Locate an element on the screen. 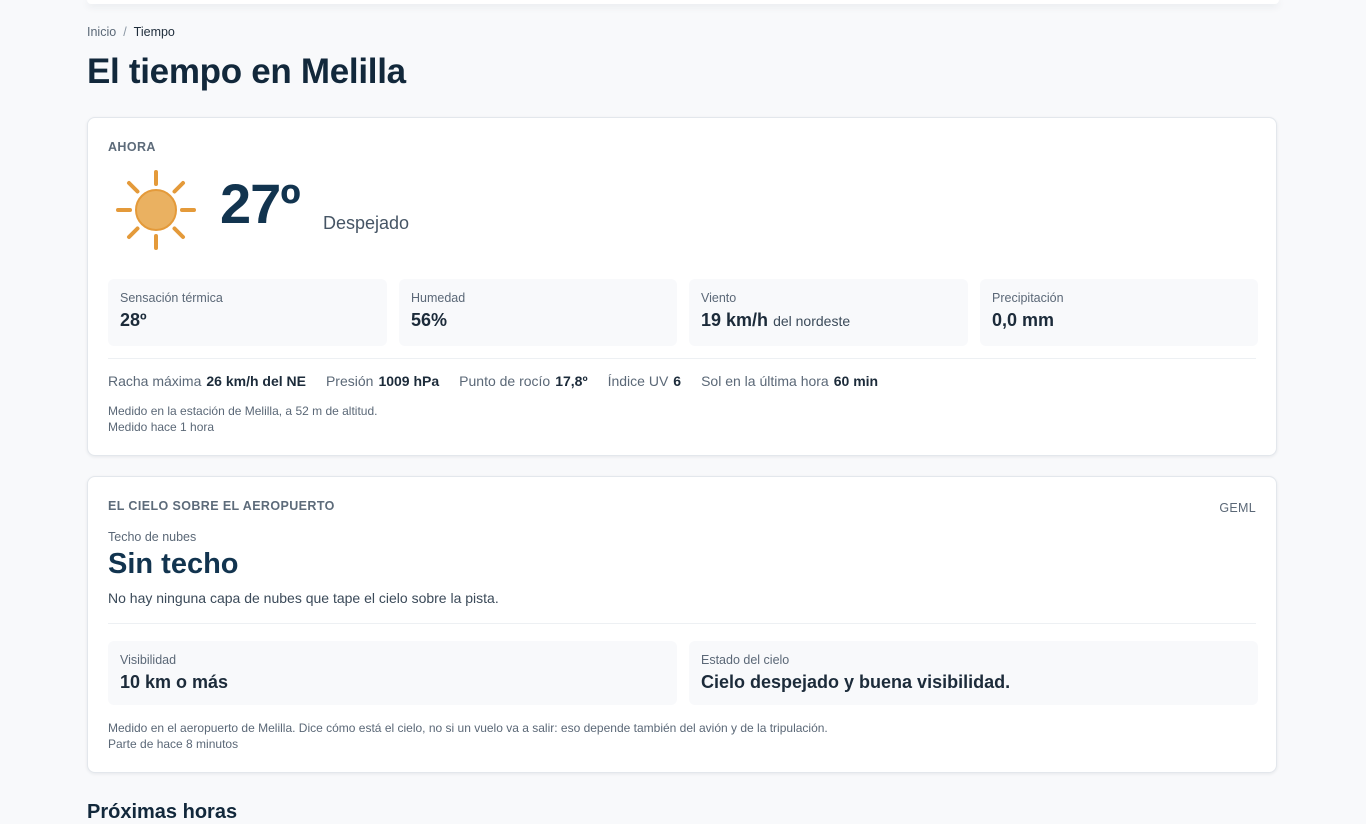 This screenshot has height=824, width=1366. tile-value: 56% is located at coordinates (429, 320).